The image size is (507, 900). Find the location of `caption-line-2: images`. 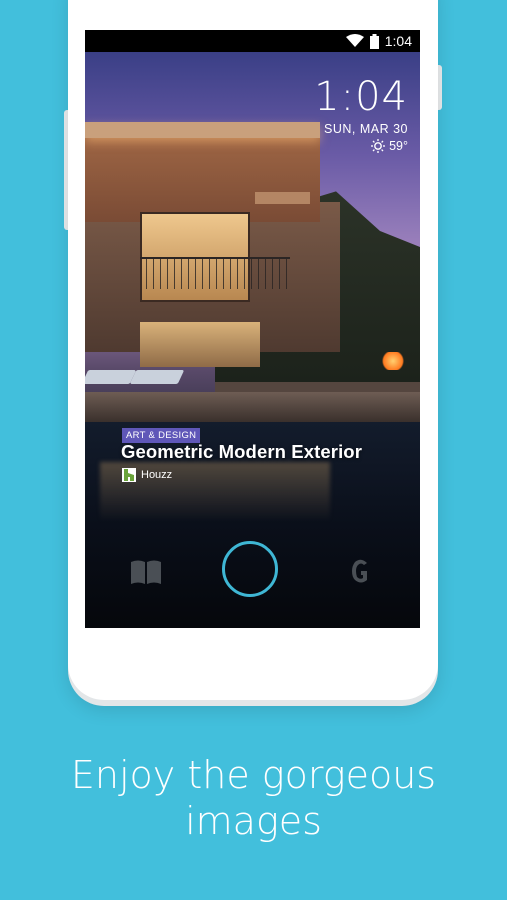

caption-line-2: images is located at coordinates (253, 821).